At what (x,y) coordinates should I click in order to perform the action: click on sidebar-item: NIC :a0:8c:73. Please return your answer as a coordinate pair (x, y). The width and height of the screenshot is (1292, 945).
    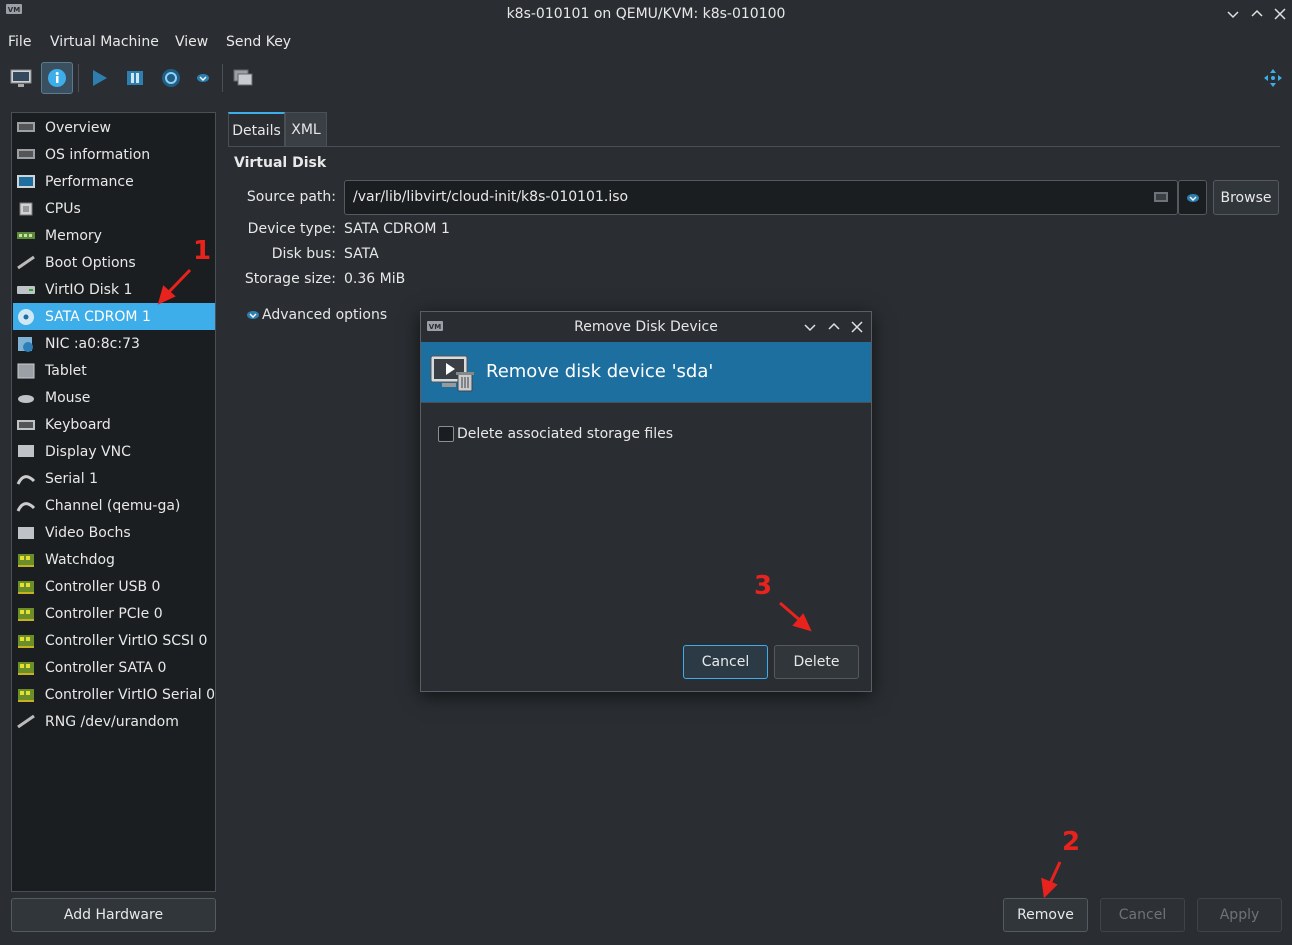
    Looking at the image, I should click on (114, 343).